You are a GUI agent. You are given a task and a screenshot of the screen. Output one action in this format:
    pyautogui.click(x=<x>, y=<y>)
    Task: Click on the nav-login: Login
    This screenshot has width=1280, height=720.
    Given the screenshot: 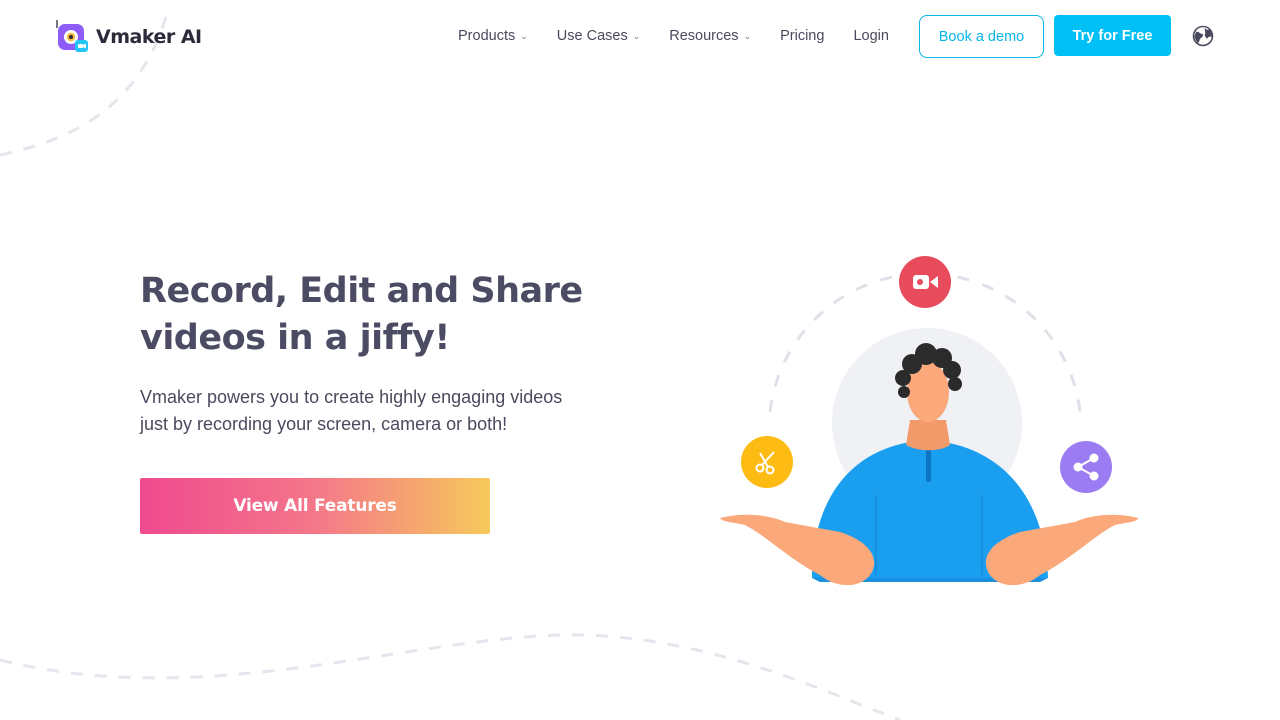 What is the action you would take?
    pyautogui.click(x=870, y=36)
    